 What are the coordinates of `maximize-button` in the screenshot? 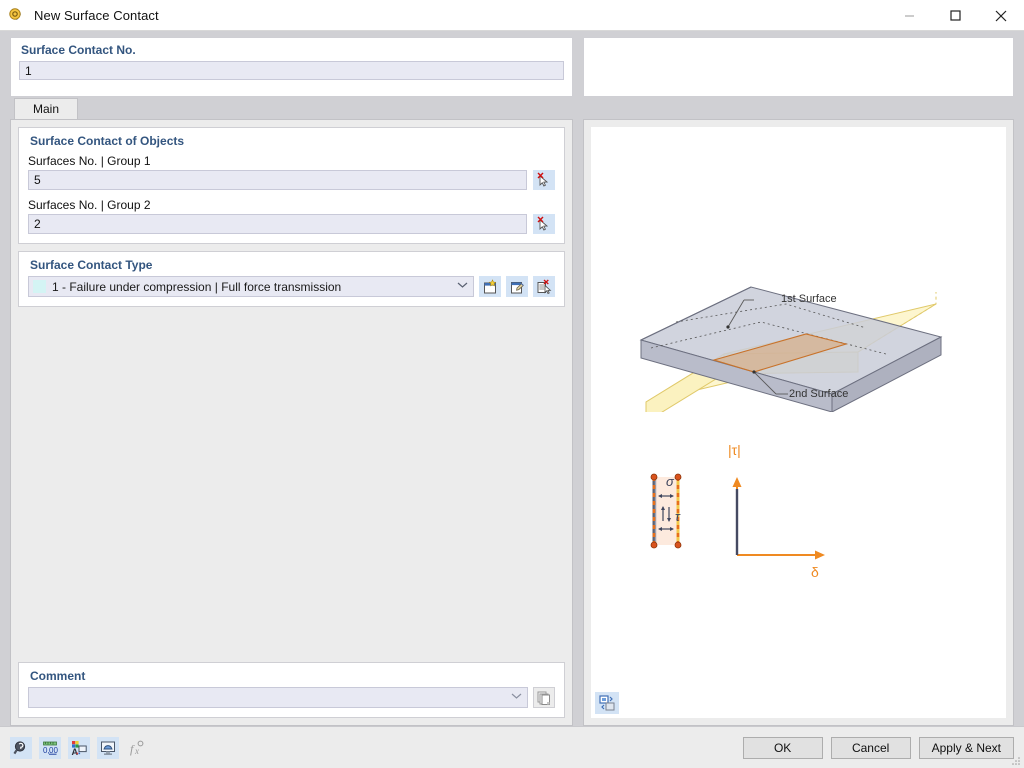 It's located at (955, 15).